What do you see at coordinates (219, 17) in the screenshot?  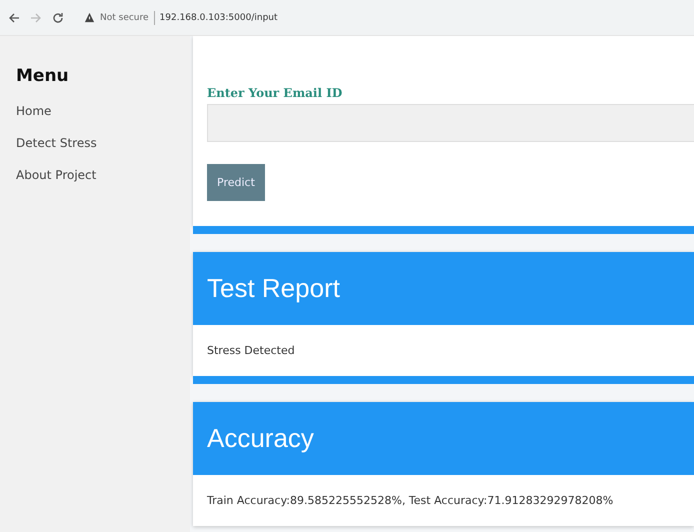 I see `url-text: 192.168.0.103:5000/input` at bounding box center [219, 17].